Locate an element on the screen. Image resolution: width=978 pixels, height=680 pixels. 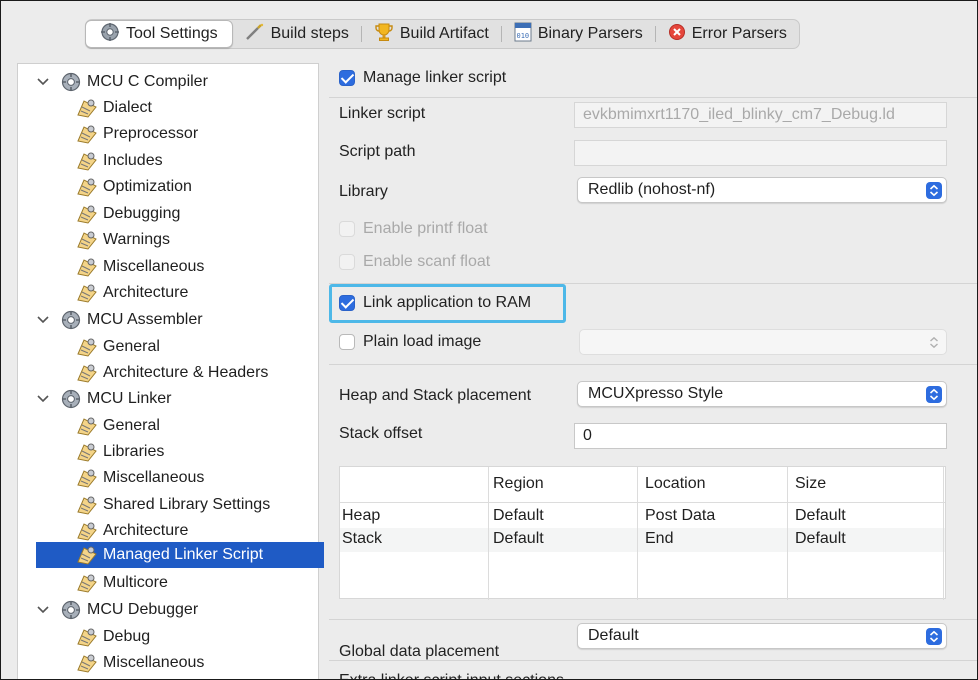
tab-build-artifact: Build Artifact is located at coordinates (431, 34).